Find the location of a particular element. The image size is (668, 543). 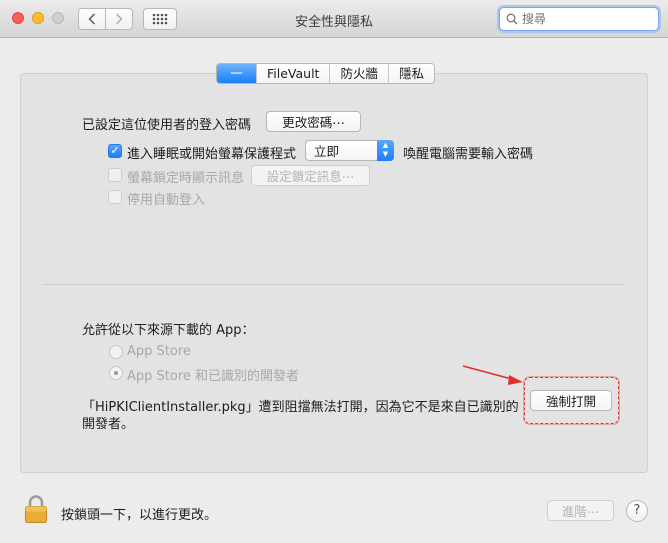

section-divider is located at coordinates (334, 284).